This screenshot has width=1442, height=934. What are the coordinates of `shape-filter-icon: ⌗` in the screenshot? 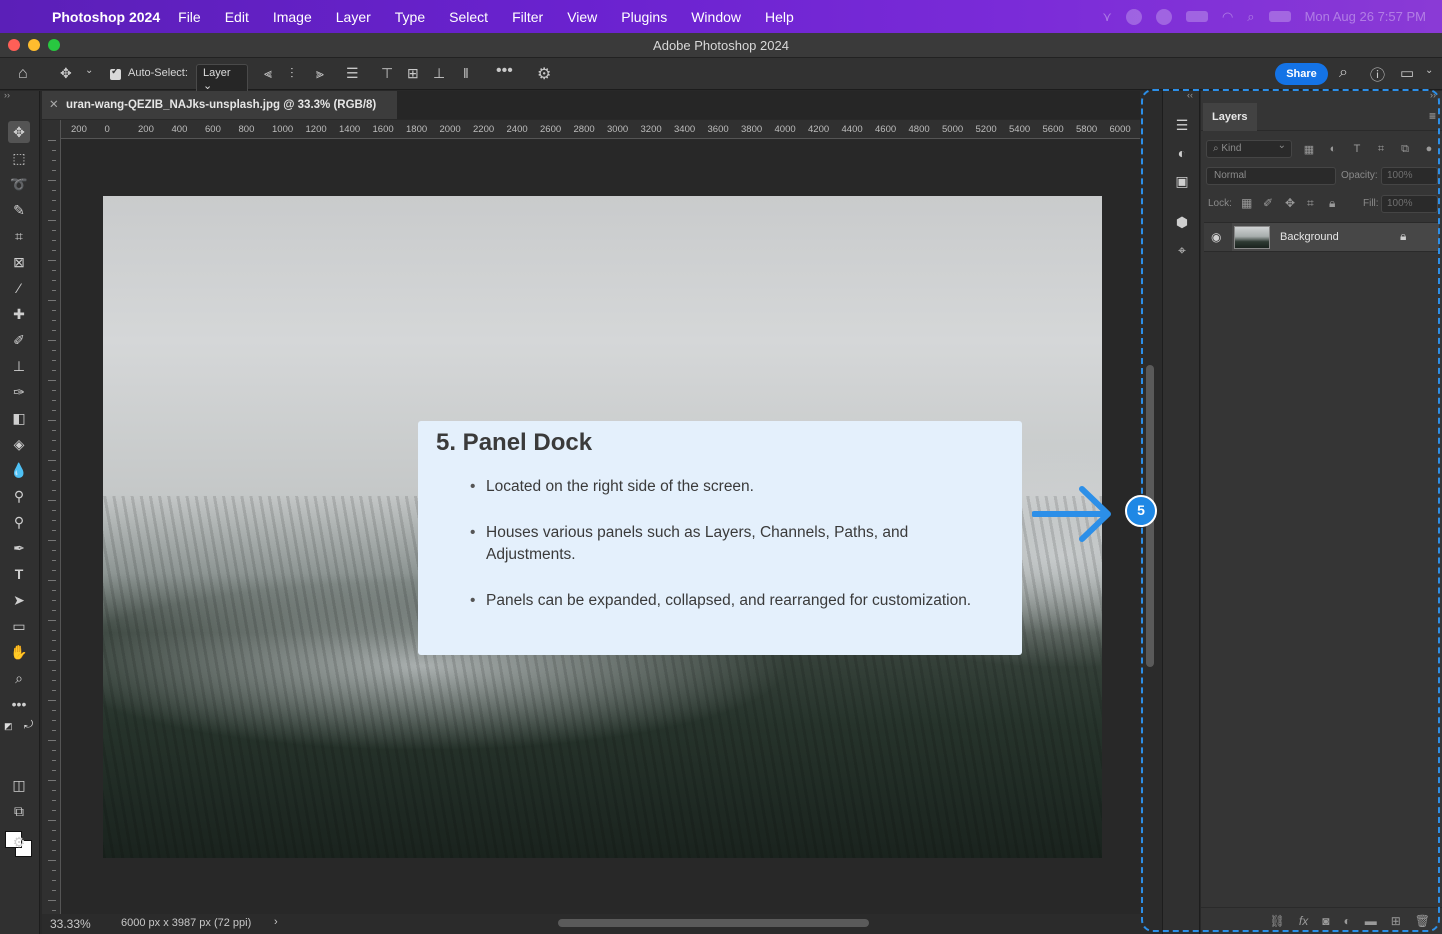 It's located at (1381, 149).